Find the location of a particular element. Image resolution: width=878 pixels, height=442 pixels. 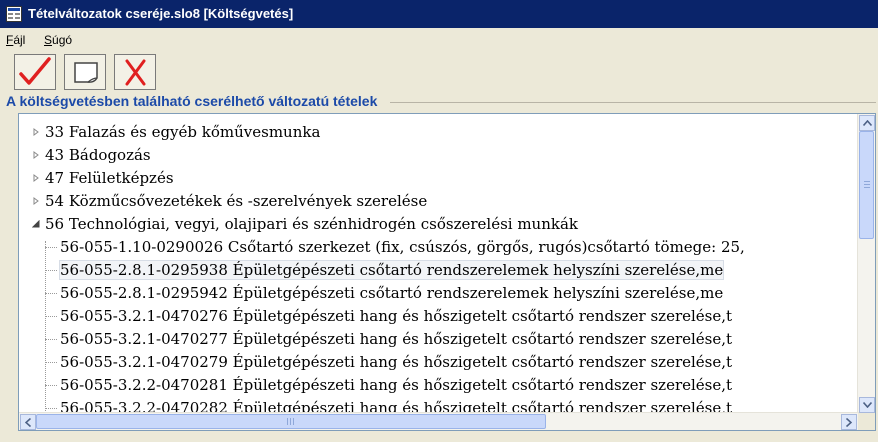

vertical-scrollbar is located at coordinates (866, 264).